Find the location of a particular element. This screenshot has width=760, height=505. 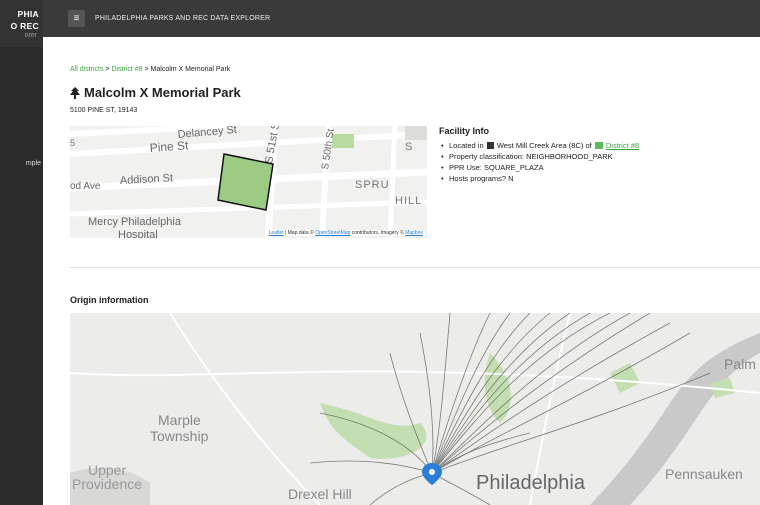

building-icon is located at coordinates (490, 145).